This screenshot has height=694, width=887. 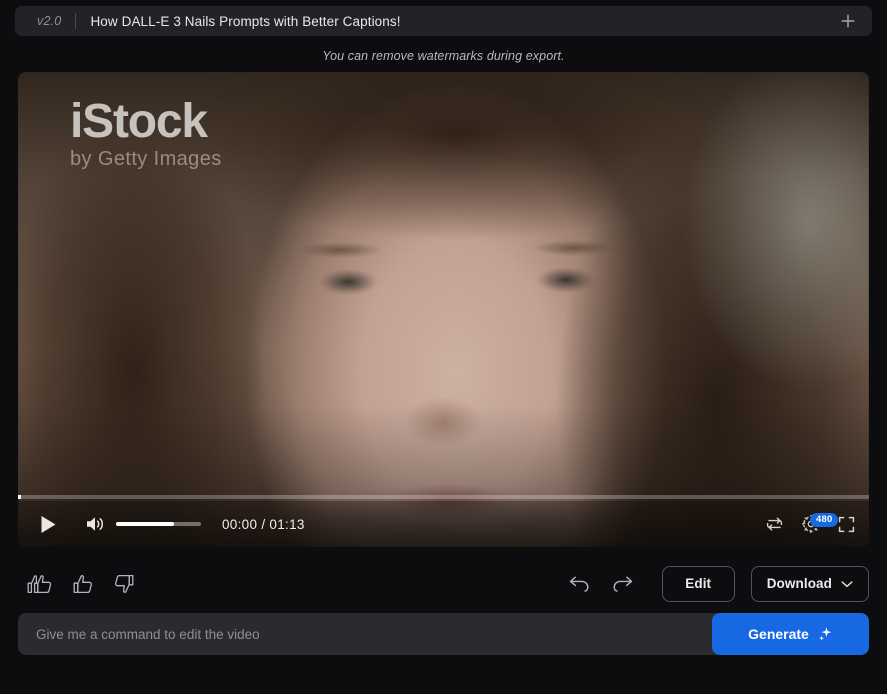 I want to click on resolution-badge: 480, so click(x=824, y=520).